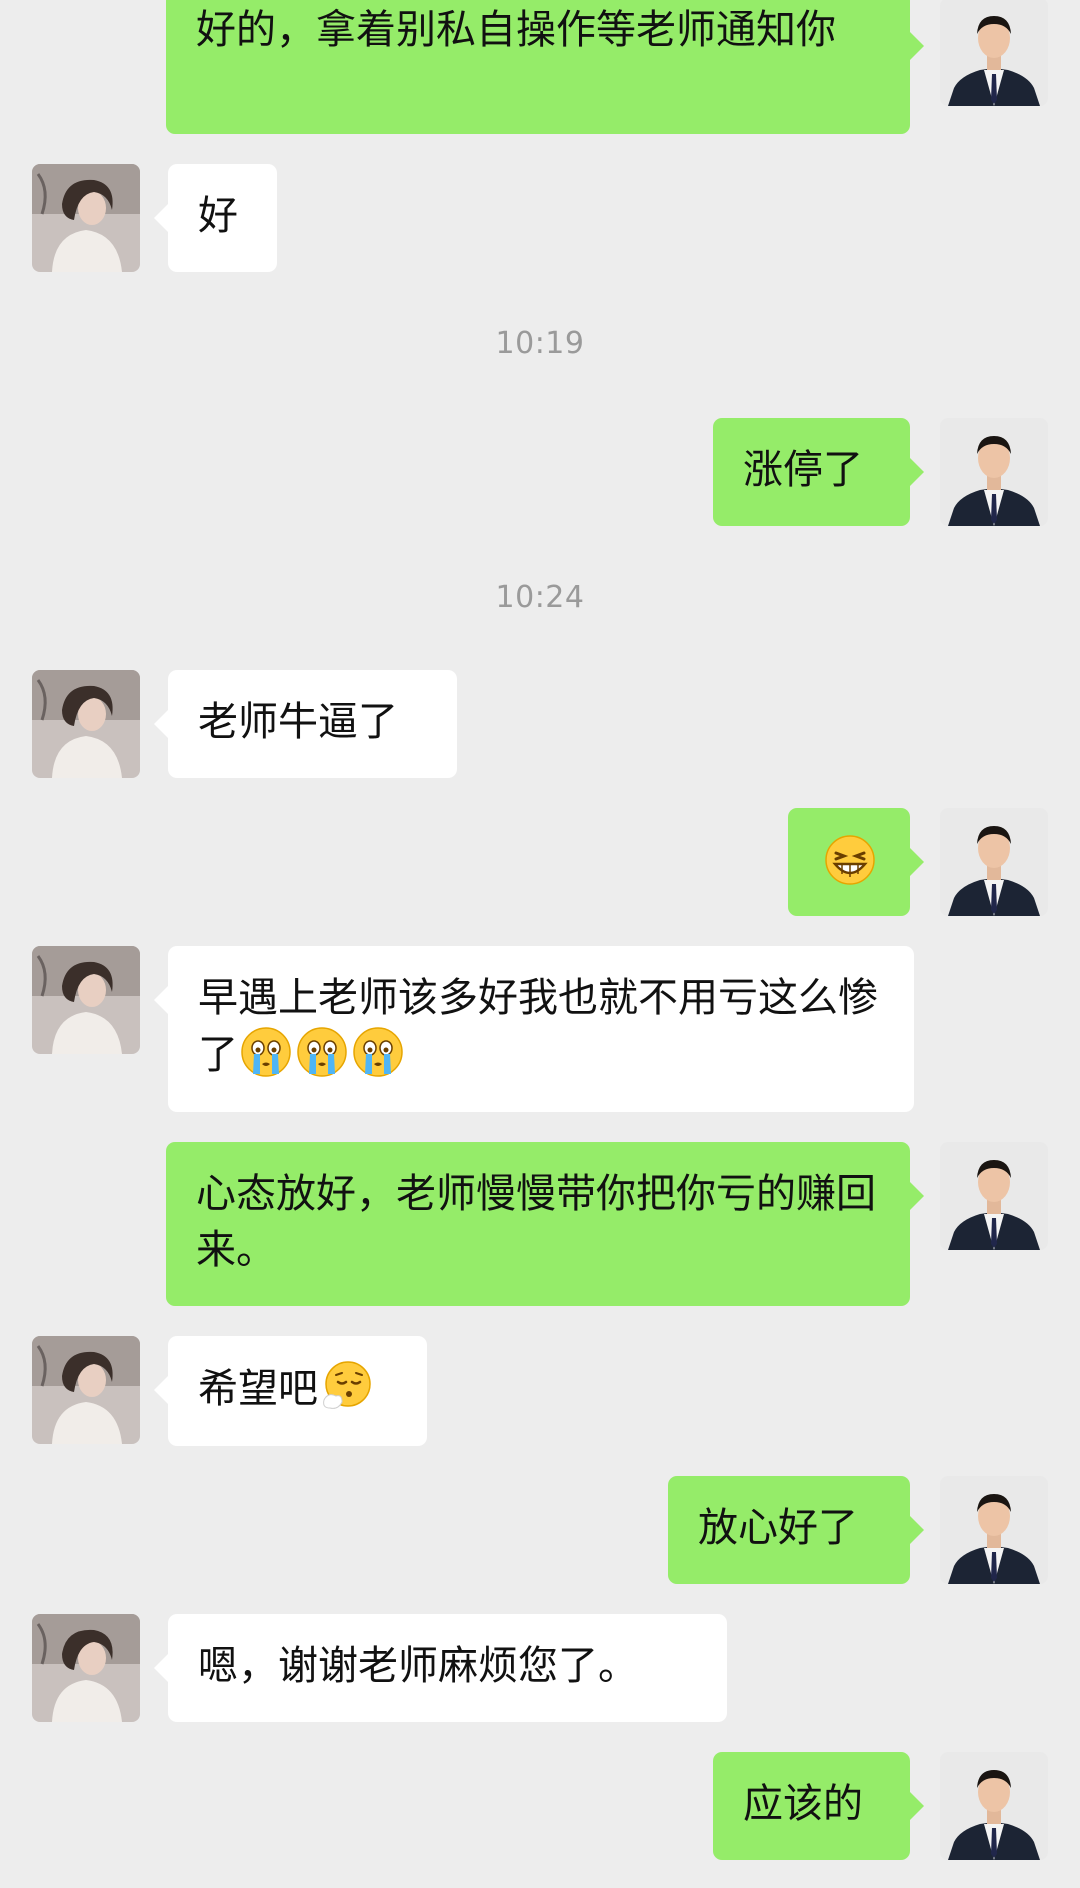 This screenshot has width=1080, height=1888. I want to click on message-bubble-outgoing: 放心好了, so click(796, 1530).